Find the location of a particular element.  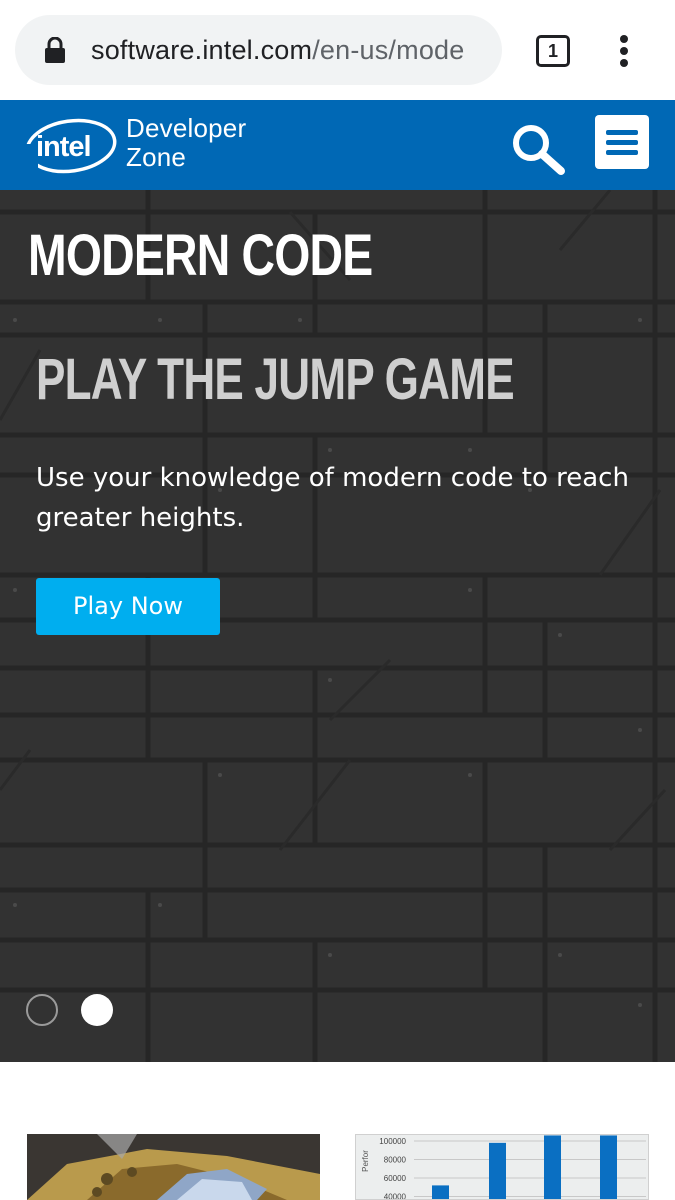

tabs-icon: 1 is located at coordinates (553, 51).